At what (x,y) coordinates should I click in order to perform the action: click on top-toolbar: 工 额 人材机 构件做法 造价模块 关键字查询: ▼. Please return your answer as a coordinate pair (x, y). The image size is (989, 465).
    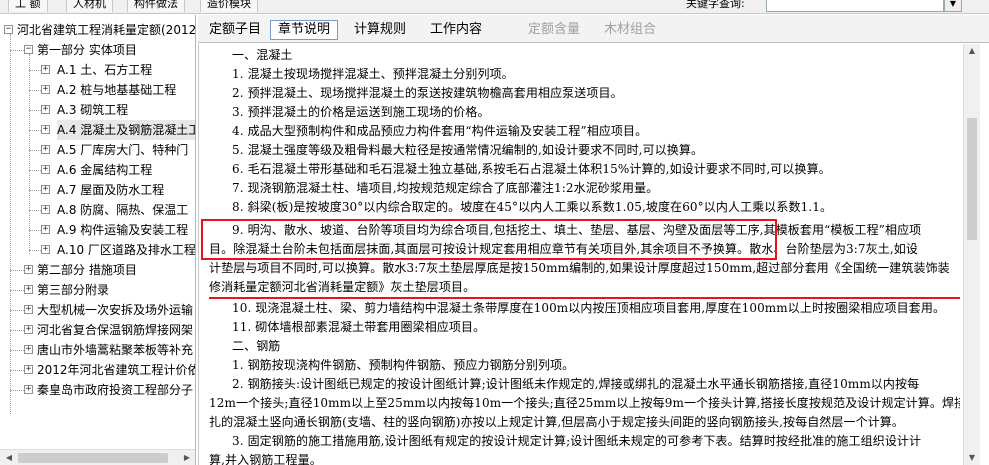
    Looking at the image, I should click on (494, 7).